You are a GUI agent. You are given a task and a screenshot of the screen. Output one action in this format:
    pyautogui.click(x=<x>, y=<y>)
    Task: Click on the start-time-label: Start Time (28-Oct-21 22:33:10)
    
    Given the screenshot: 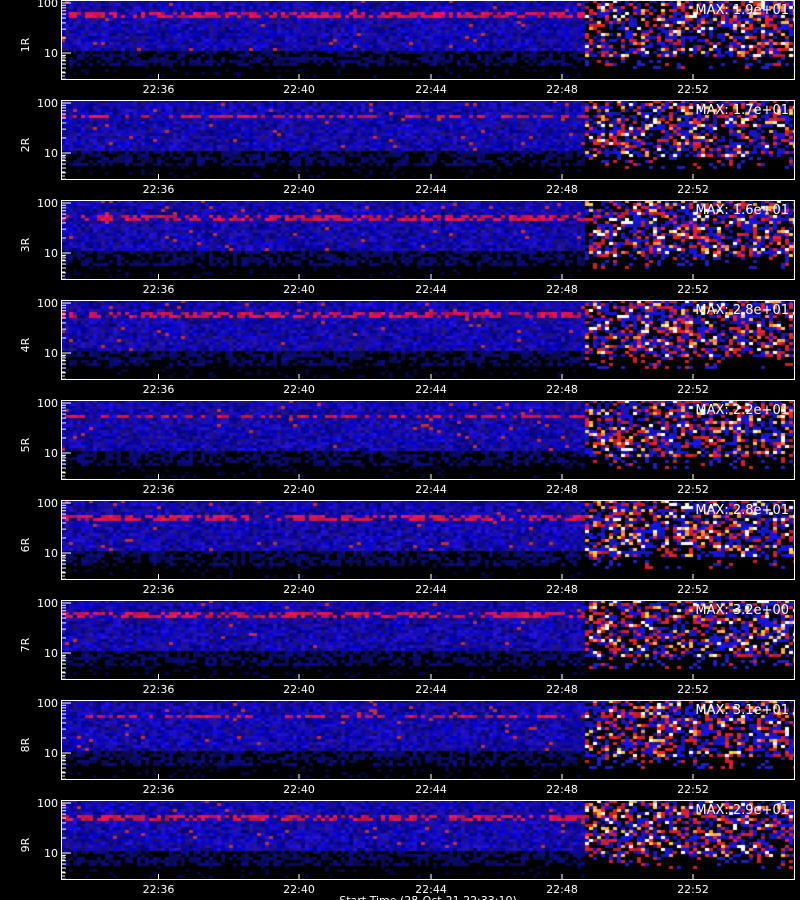 What is the action you would take?
    pyautogui.click(x=428, y=897)
    